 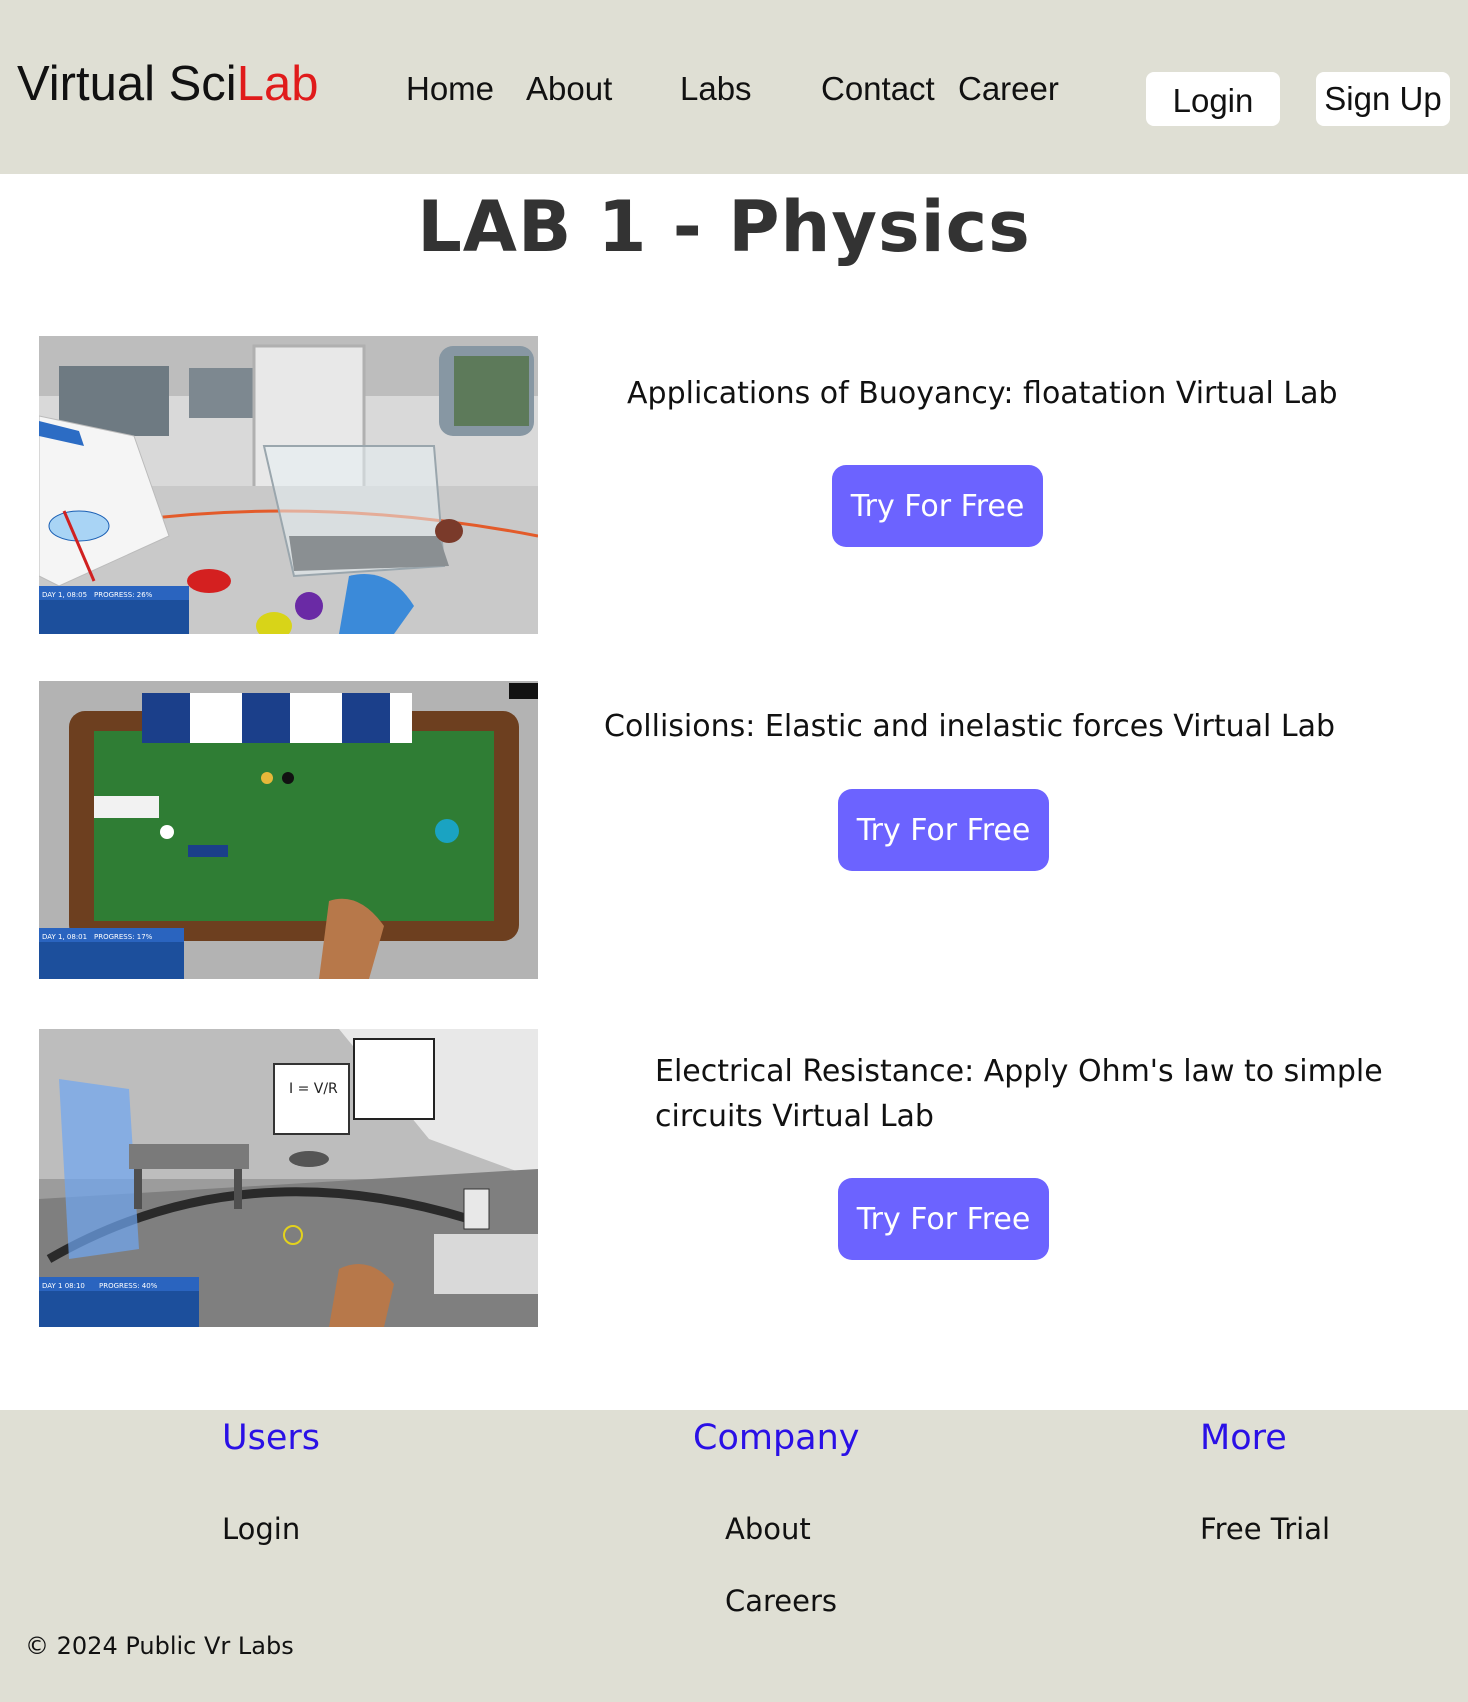 What do you see at coordinates (313, 1089) in the screenshot?
I see `svg-text: I = V/R` at bounding box center [313, 1089].